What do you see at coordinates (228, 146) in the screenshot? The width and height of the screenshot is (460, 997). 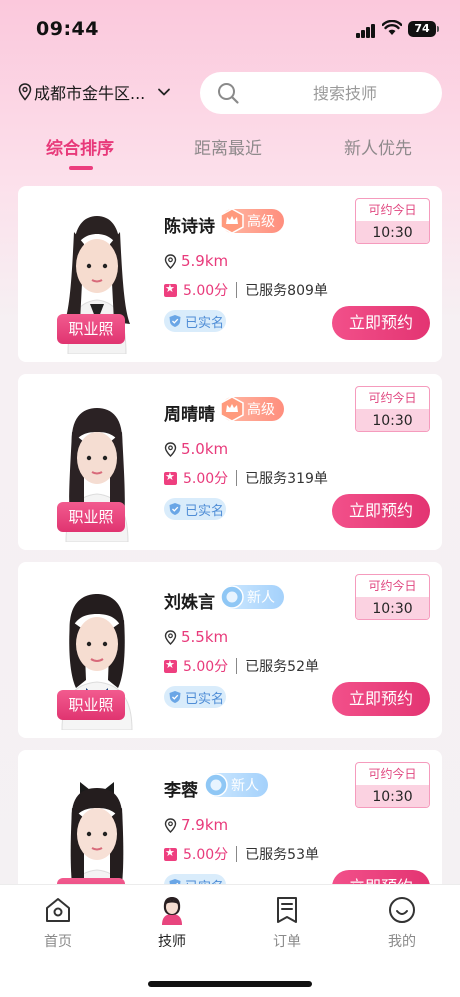 I see `tab-distance: 距离最近` at bounding box center [228, 146].